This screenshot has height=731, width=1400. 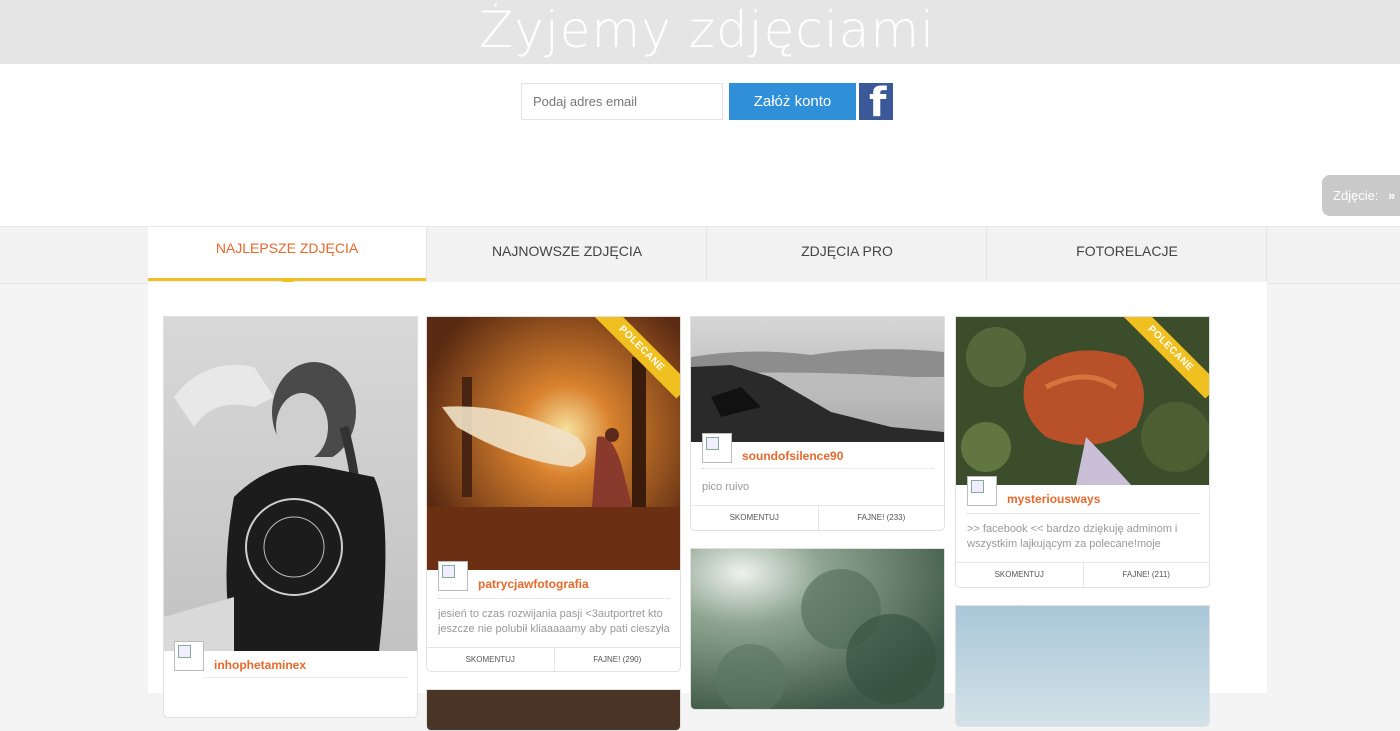 What do you see at coordinates (533, 584) in the screenshot?
I see `username: patrycjawfotografia` at bounding box center [533, 584].